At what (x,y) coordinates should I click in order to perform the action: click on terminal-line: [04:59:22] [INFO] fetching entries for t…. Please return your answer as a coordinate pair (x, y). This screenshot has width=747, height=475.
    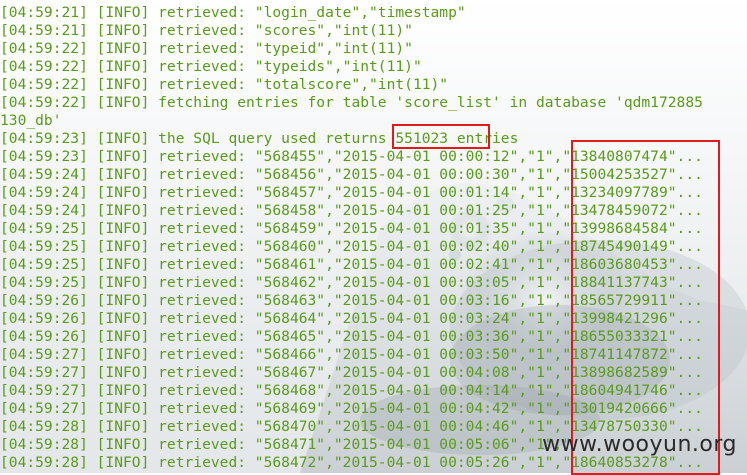
    Looking at the image, I should click on (351, 102).